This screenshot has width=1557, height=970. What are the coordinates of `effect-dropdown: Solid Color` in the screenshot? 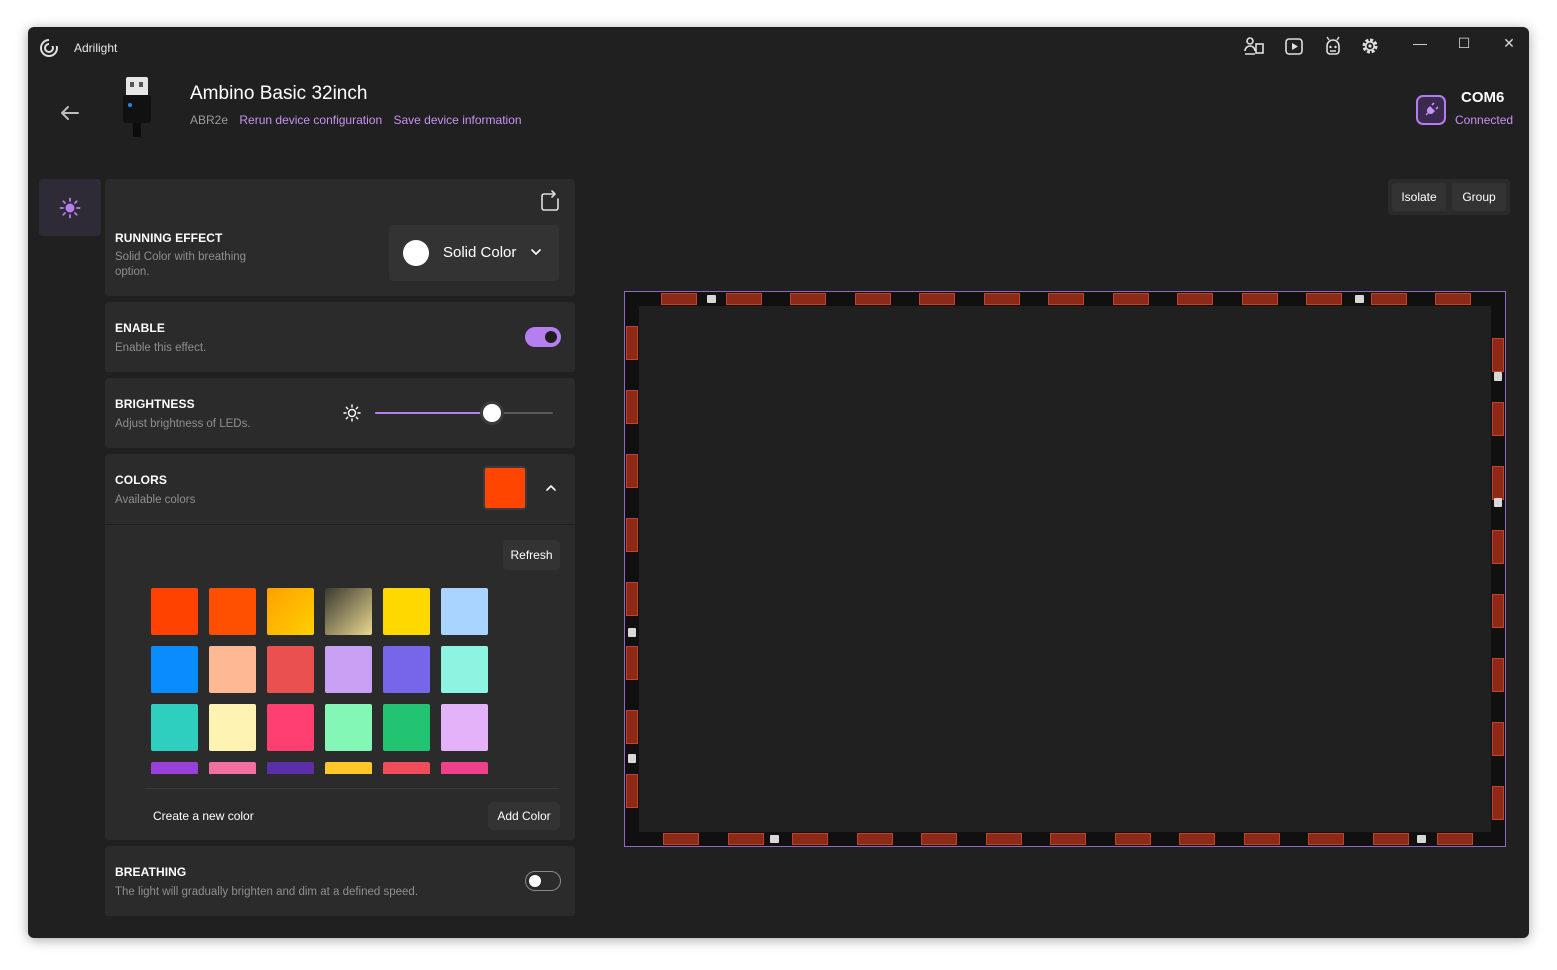 It's located at (474, 253).